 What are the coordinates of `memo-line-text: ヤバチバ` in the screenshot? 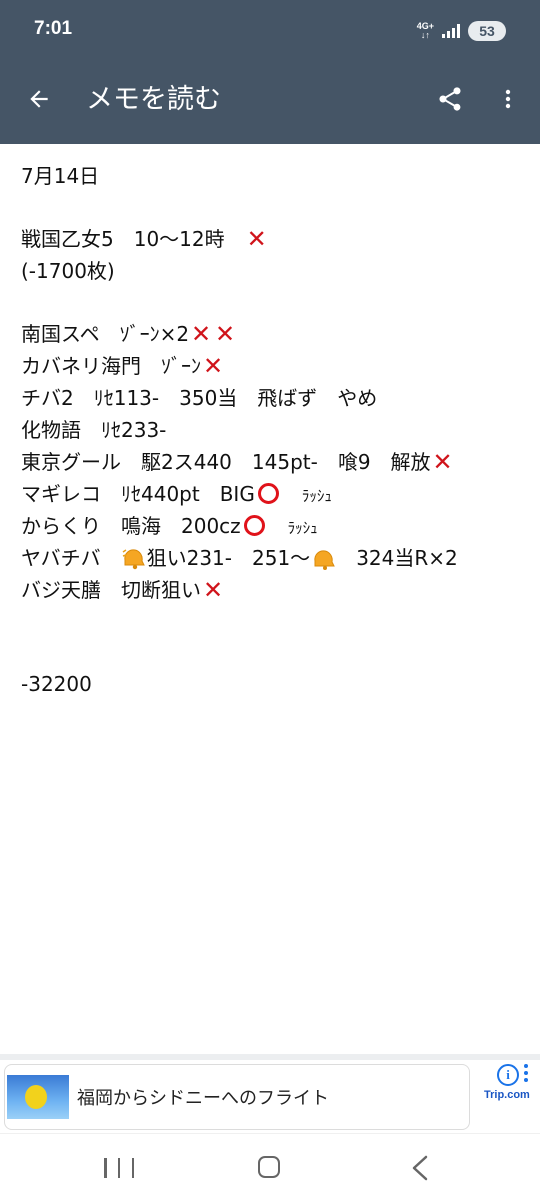 It's located at (71, 558).